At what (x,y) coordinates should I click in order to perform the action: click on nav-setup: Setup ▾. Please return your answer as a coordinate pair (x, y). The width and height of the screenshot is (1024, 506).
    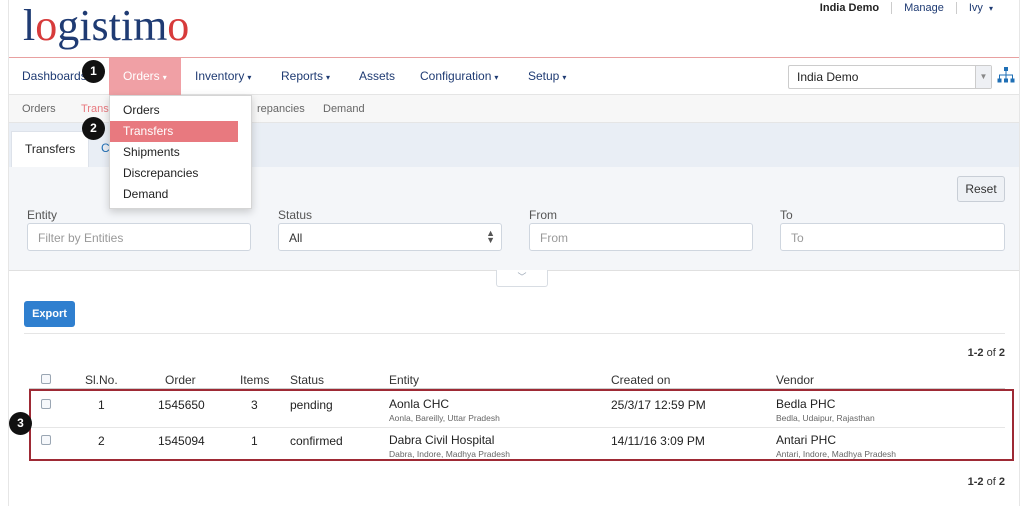
    Looking at the image, I should click on (547, 76).